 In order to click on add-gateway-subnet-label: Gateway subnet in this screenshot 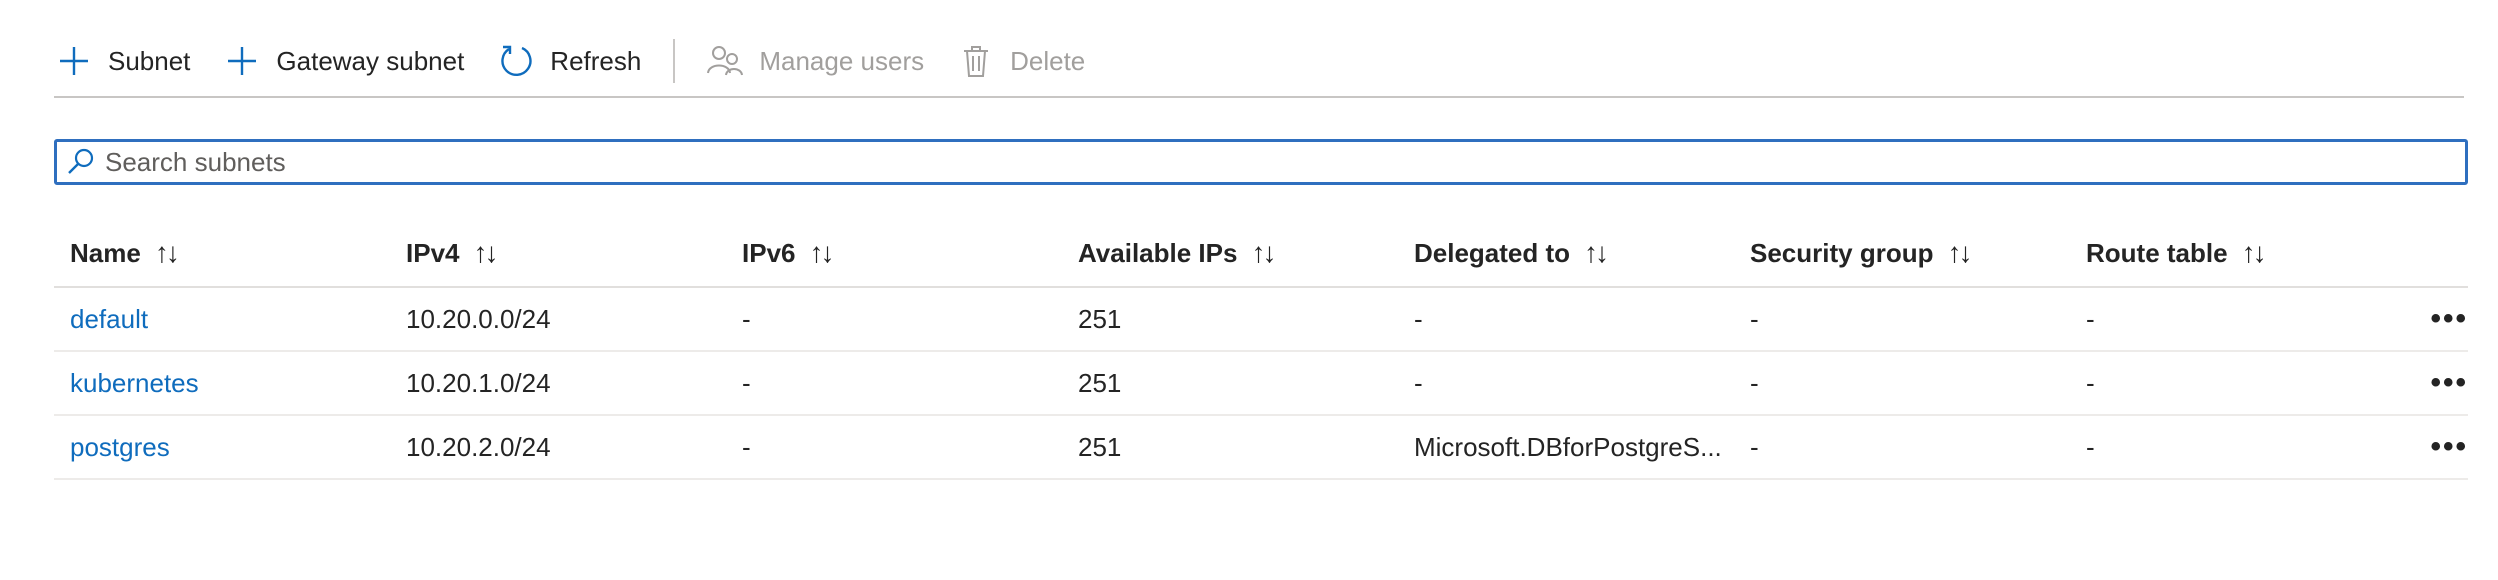, I will do `click(370, 60)`.